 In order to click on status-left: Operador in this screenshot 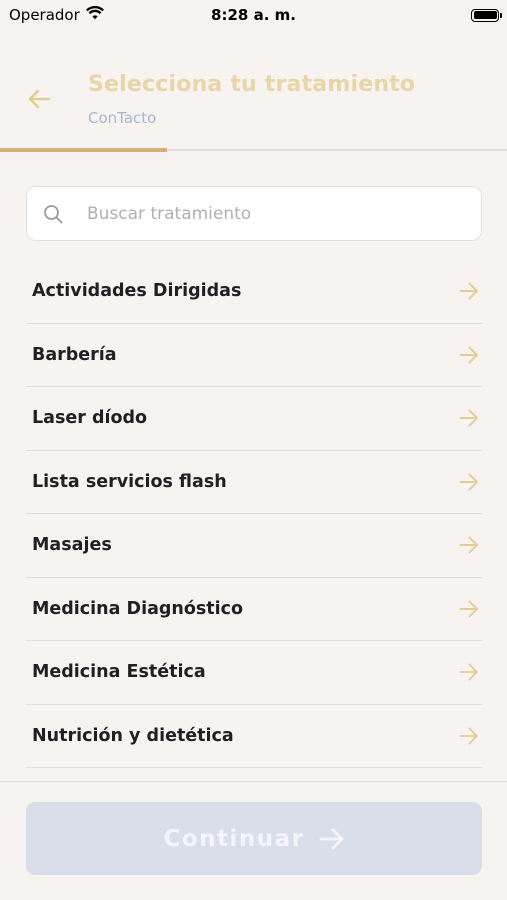, I will do `click(56, 14)`.